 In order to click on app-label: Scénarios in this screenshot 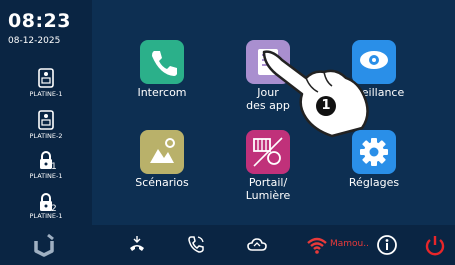, I will do `click(162, 182)`.